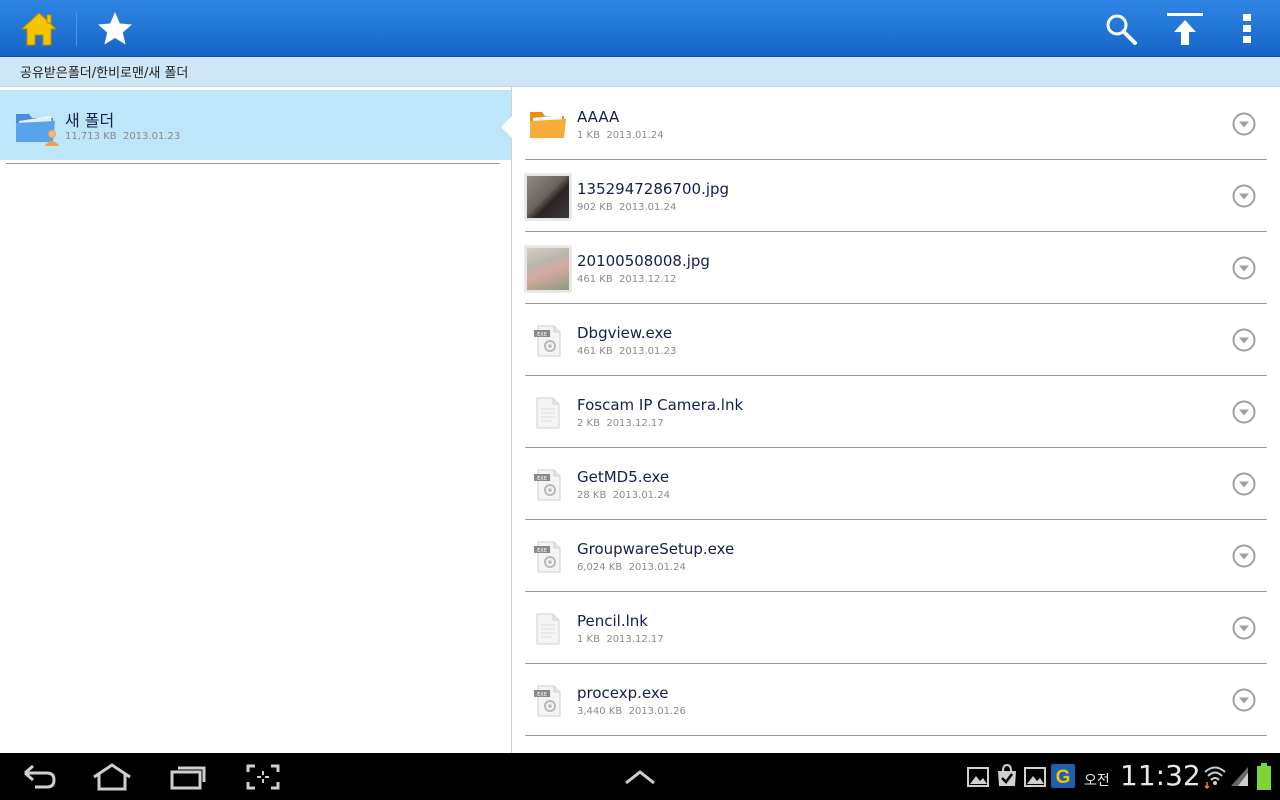  Describe the element at coordinates (253, 163) in the screenshot. I see `divider` at that location.